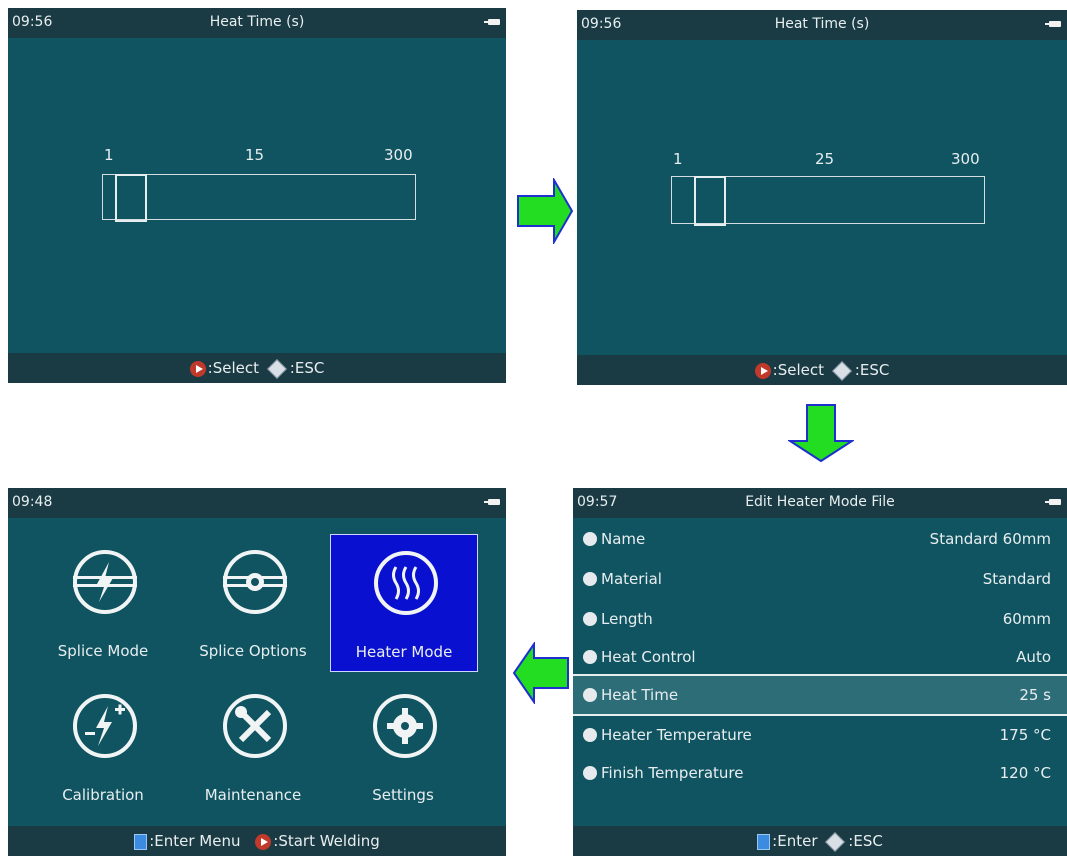  What do you see at coordinates (255, 726) in the screenshot?
I see `maintenance-icon` at bounding box center [255, 726].